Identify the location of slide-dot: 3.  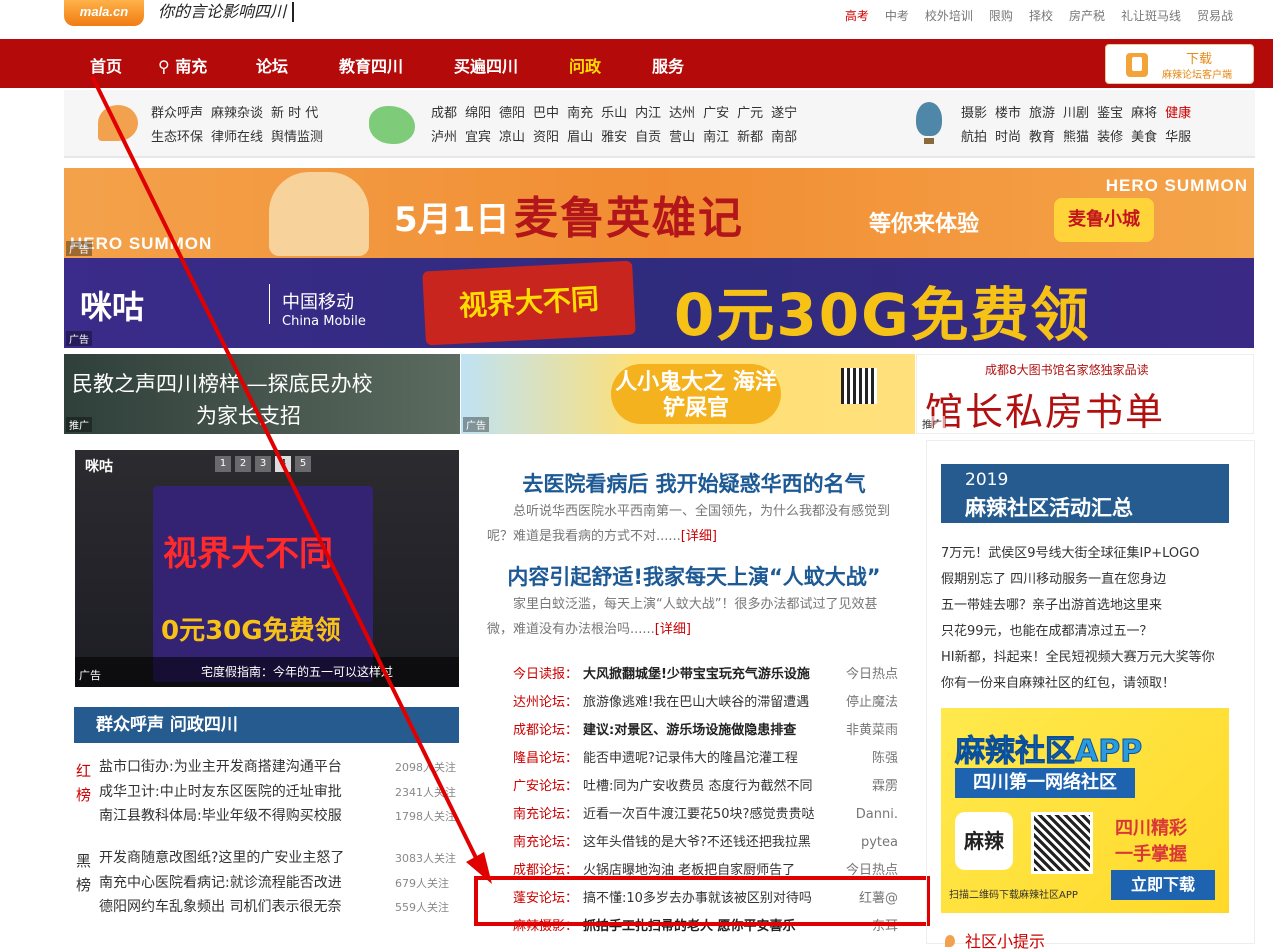
(263, 464).